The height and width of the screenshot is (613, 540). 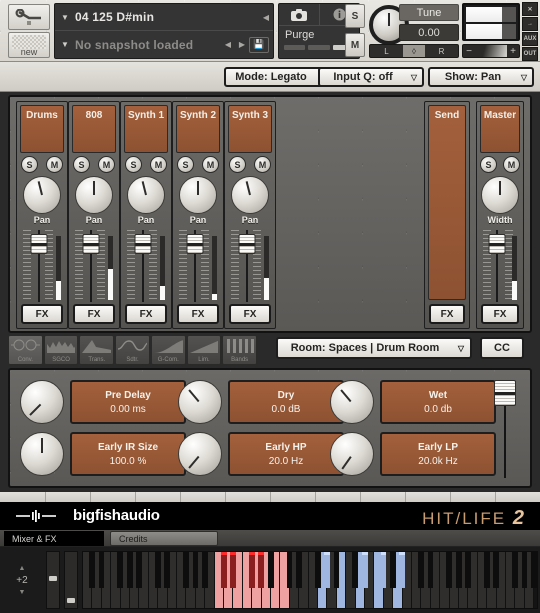 I want to click on fx-tab-sgco: SGCO, so click(x=61, y=350).